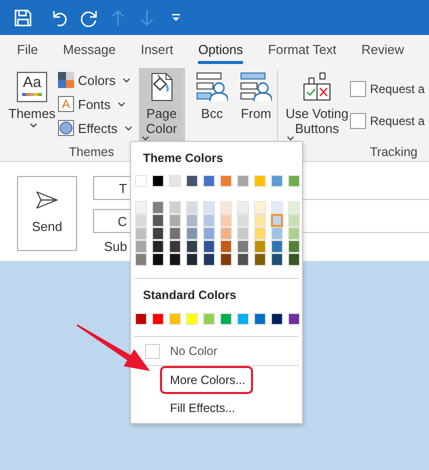 This screenshot has height=470, width=429. Describe the element at coordinates (95, 128) in the screenshot. I see `theme-effects-button: Effects` at that location.